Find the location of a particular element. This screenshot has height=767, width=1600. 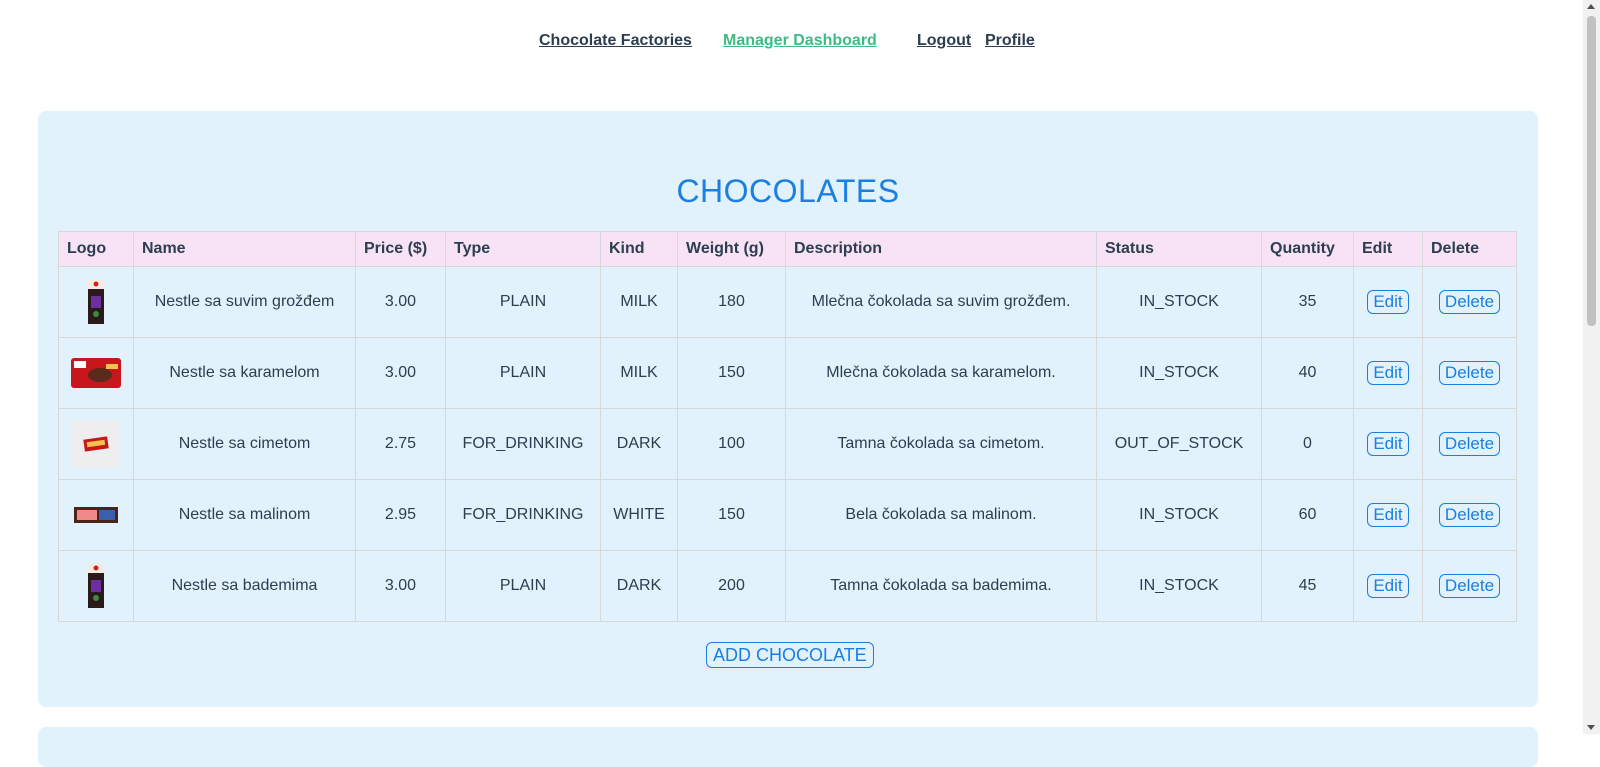

page-title: CHOCOLATES is located at coordinates (788, 191).